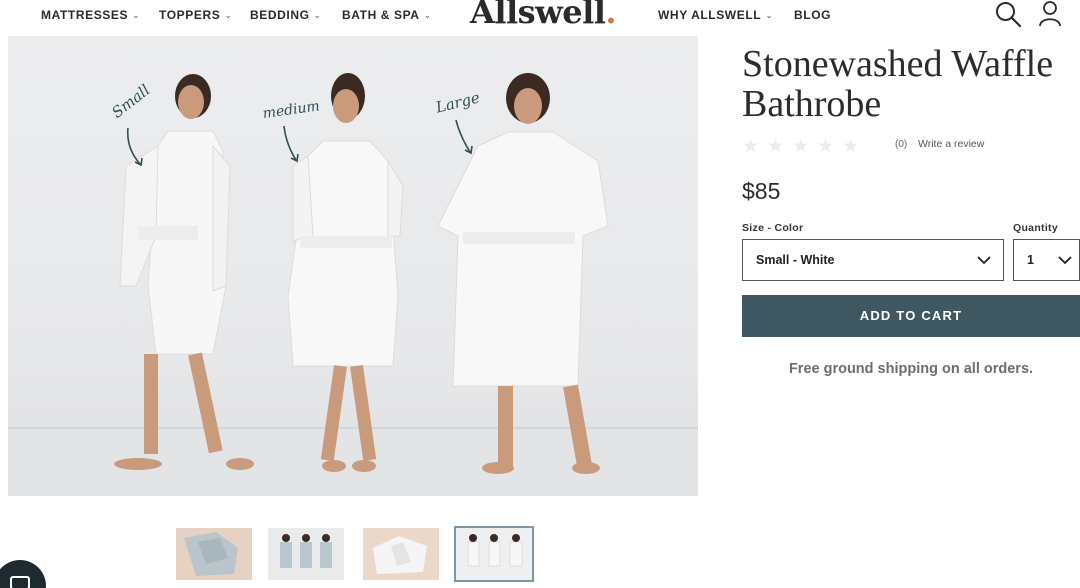 This screenshot has height=588, width=1080. Describe the element at coordinates (773, 228) in the screenshot. I see `size-color-label: Size - Color` at that location.